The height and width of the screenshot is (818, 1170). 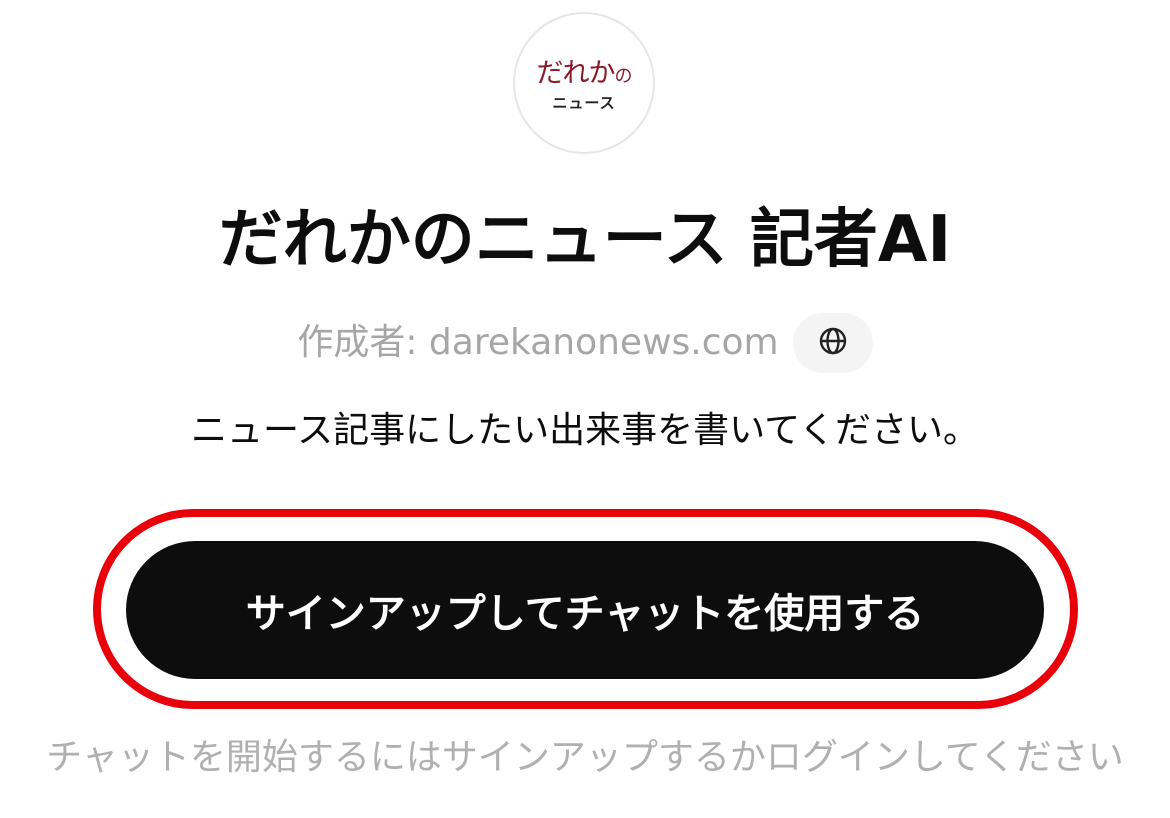 I want to click on logo-main-text: だれかの, so click(x=584, y=73).